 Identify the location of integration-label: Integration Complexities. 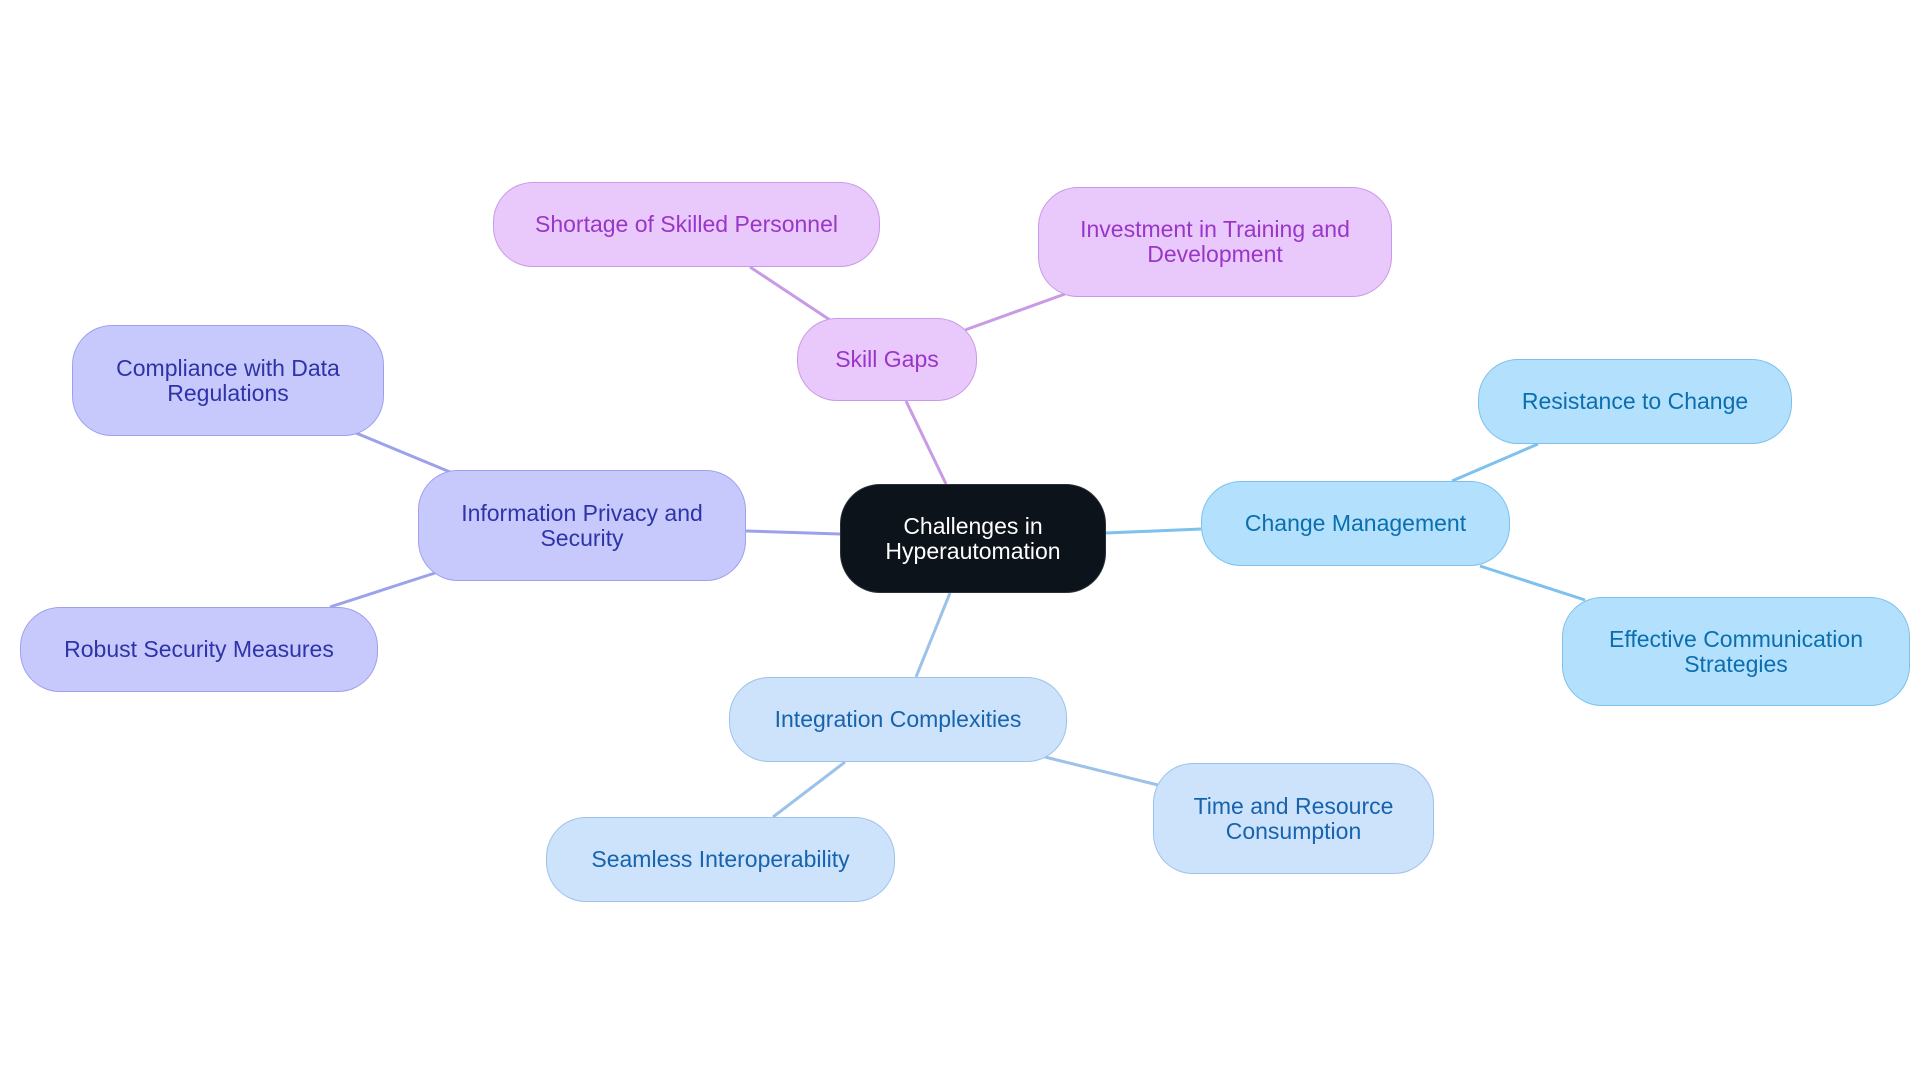
(898, 719).